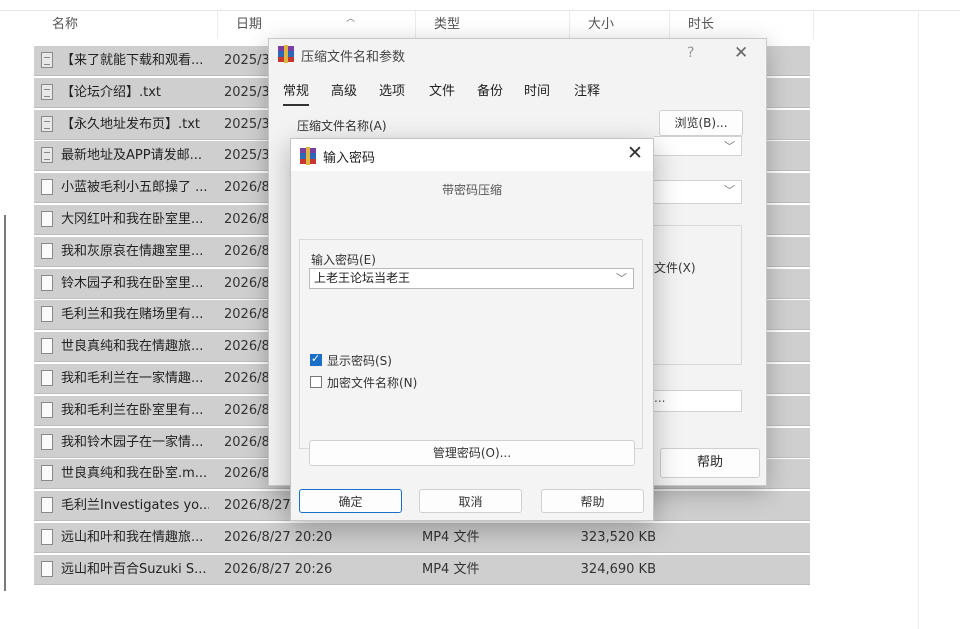 This screenshot has width=960, height=629. Describe the element at coordinates (698, 295) in the screenshot. I see `options-group` at that location.